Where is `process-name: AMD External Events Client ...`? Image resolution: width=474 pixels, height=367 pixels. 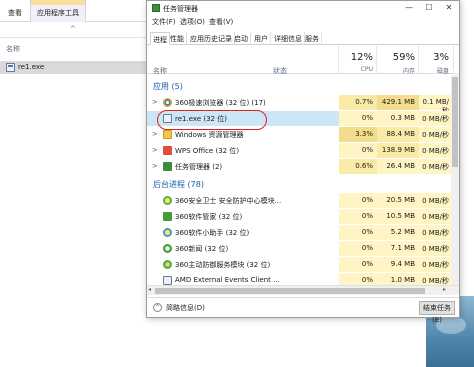 process-name: AMD External Events Client ... is located at coordinates (227, 280).